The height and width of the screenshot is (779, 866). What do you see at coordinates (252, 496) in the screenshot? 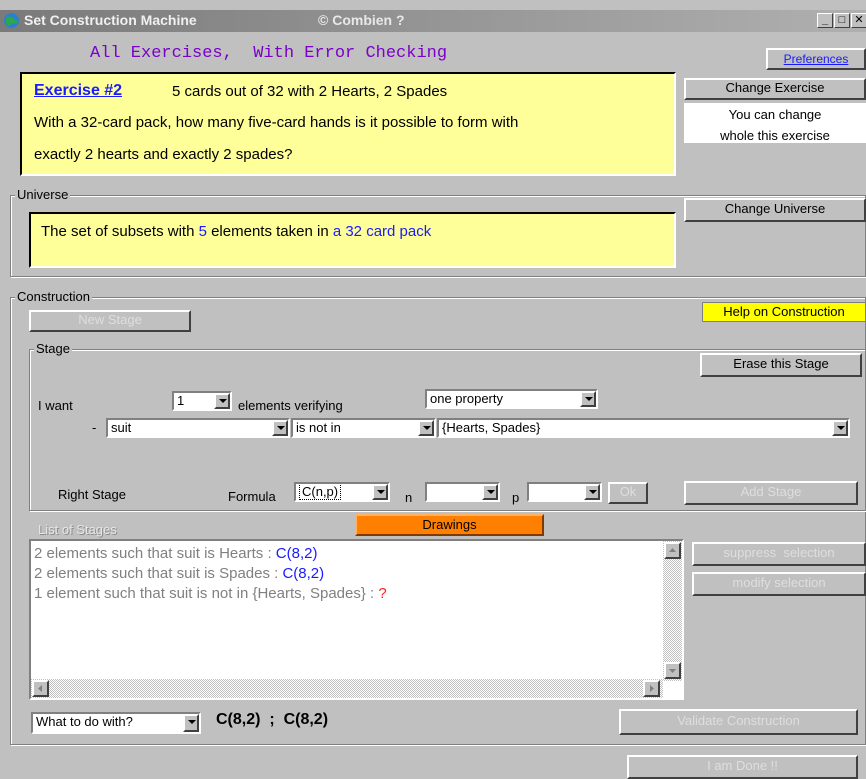
I see `formula-label: Formula` at bounding box center [252, 496].